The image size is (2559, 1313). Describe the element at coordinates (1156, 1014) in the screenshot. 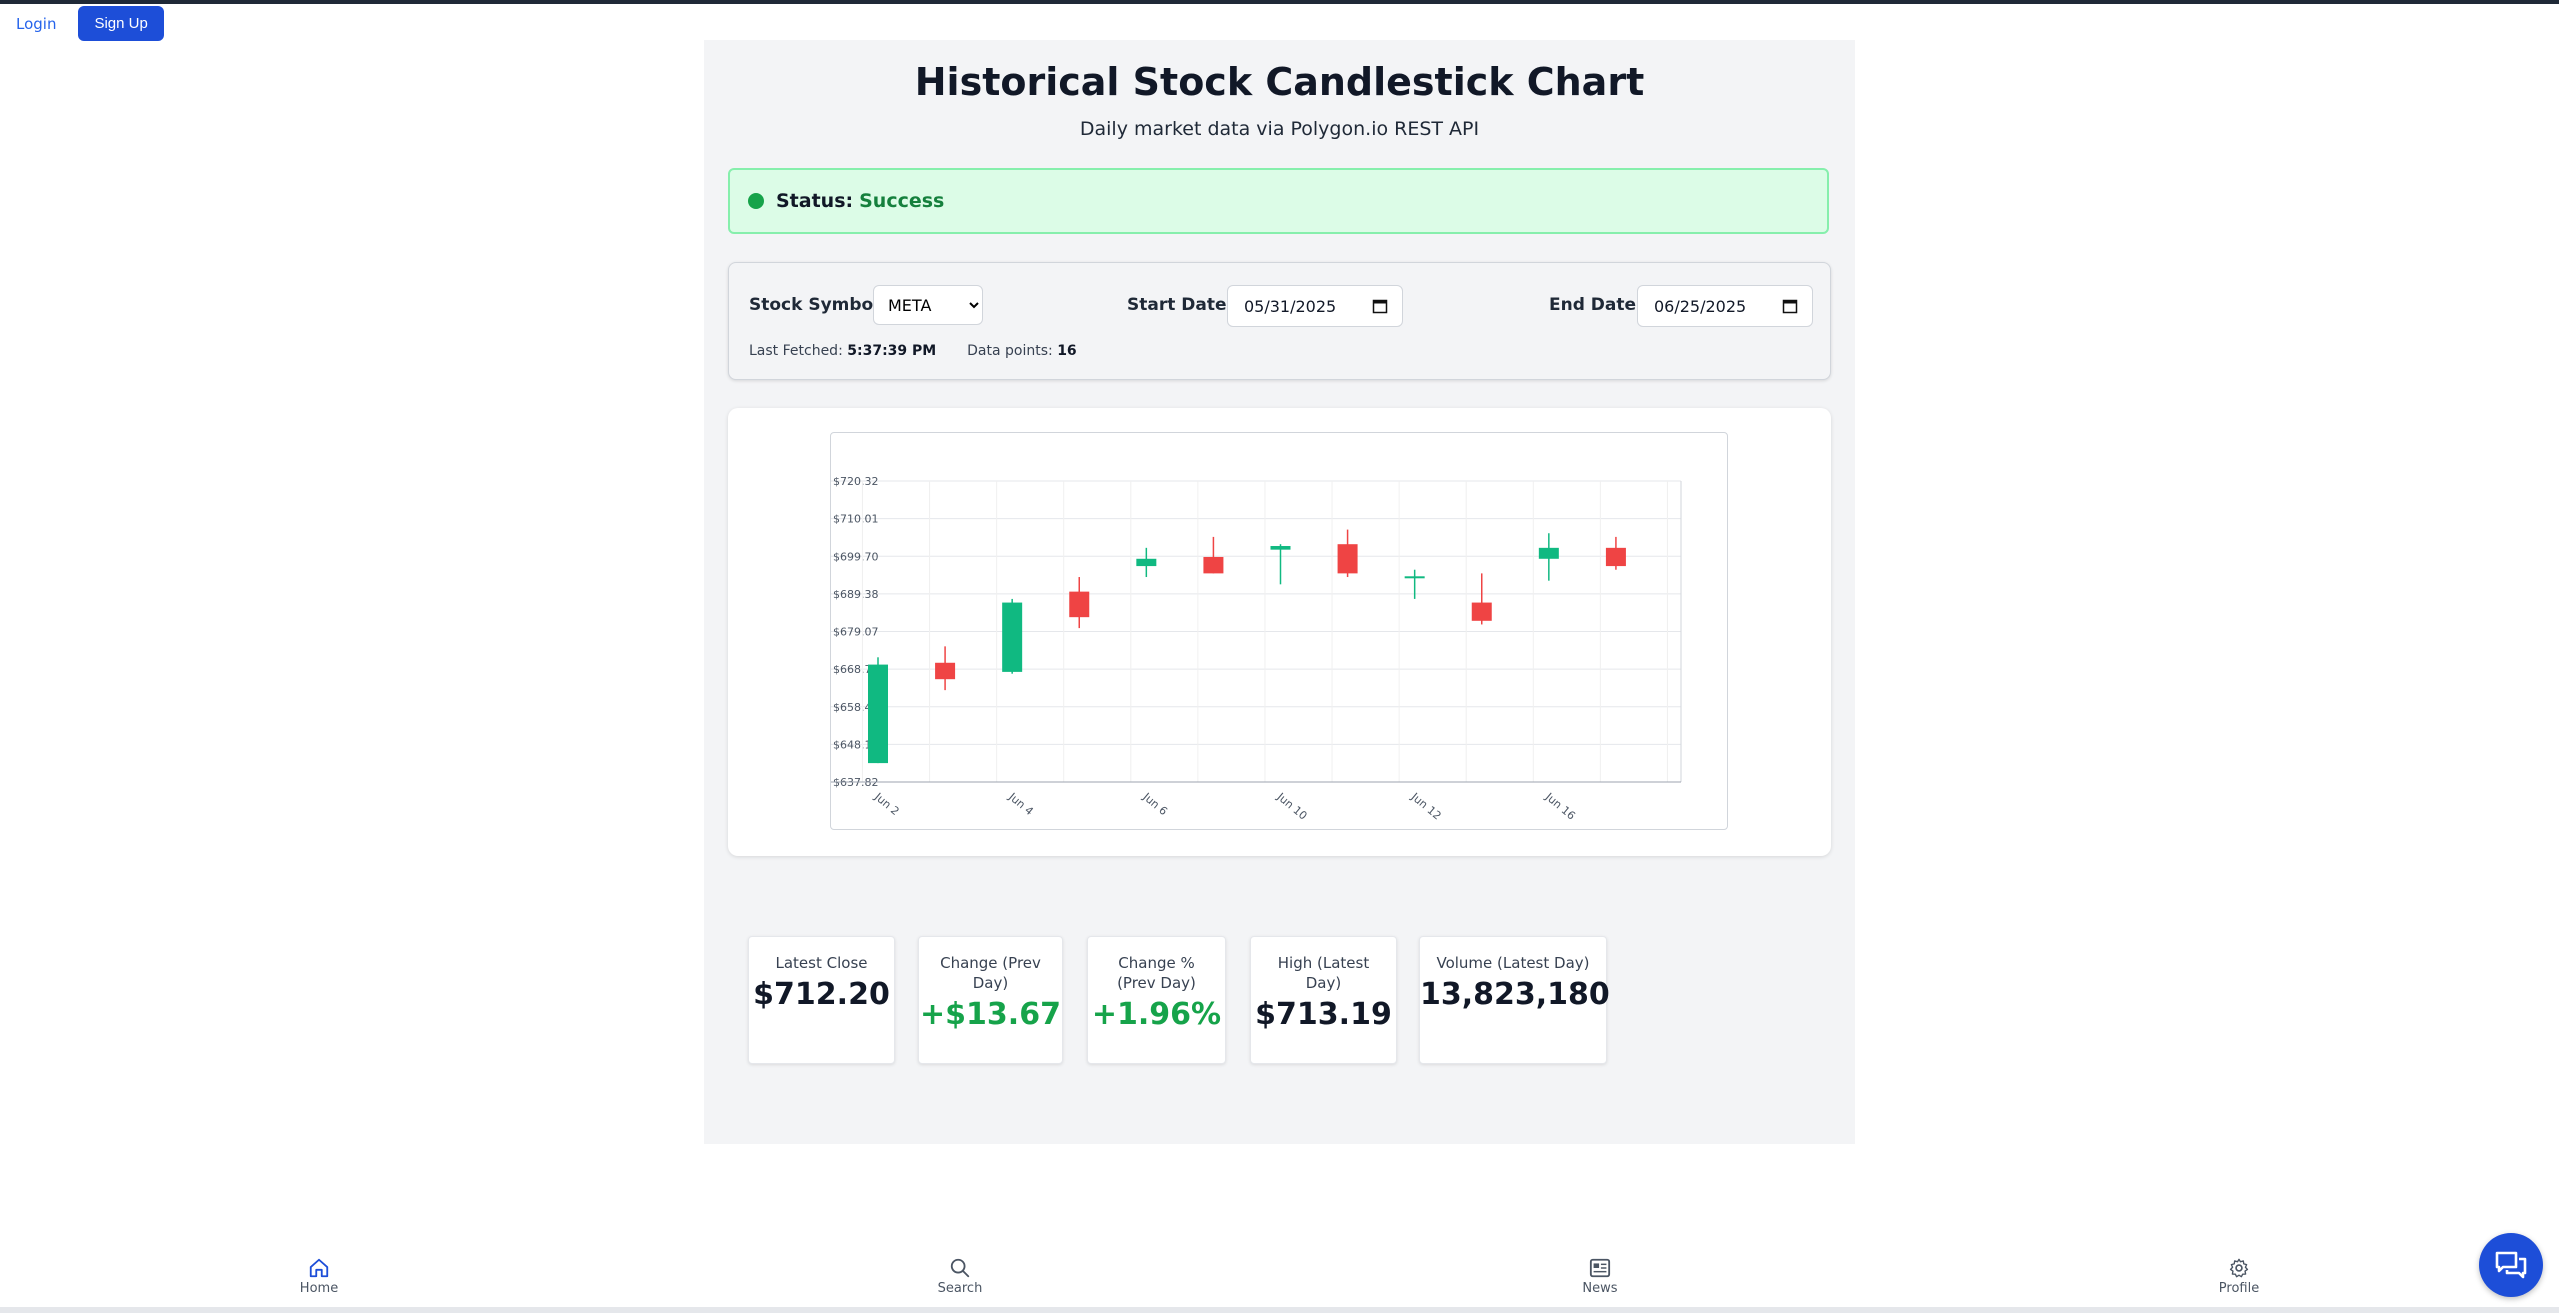

I see `stat-value: +1.96%` at that location.